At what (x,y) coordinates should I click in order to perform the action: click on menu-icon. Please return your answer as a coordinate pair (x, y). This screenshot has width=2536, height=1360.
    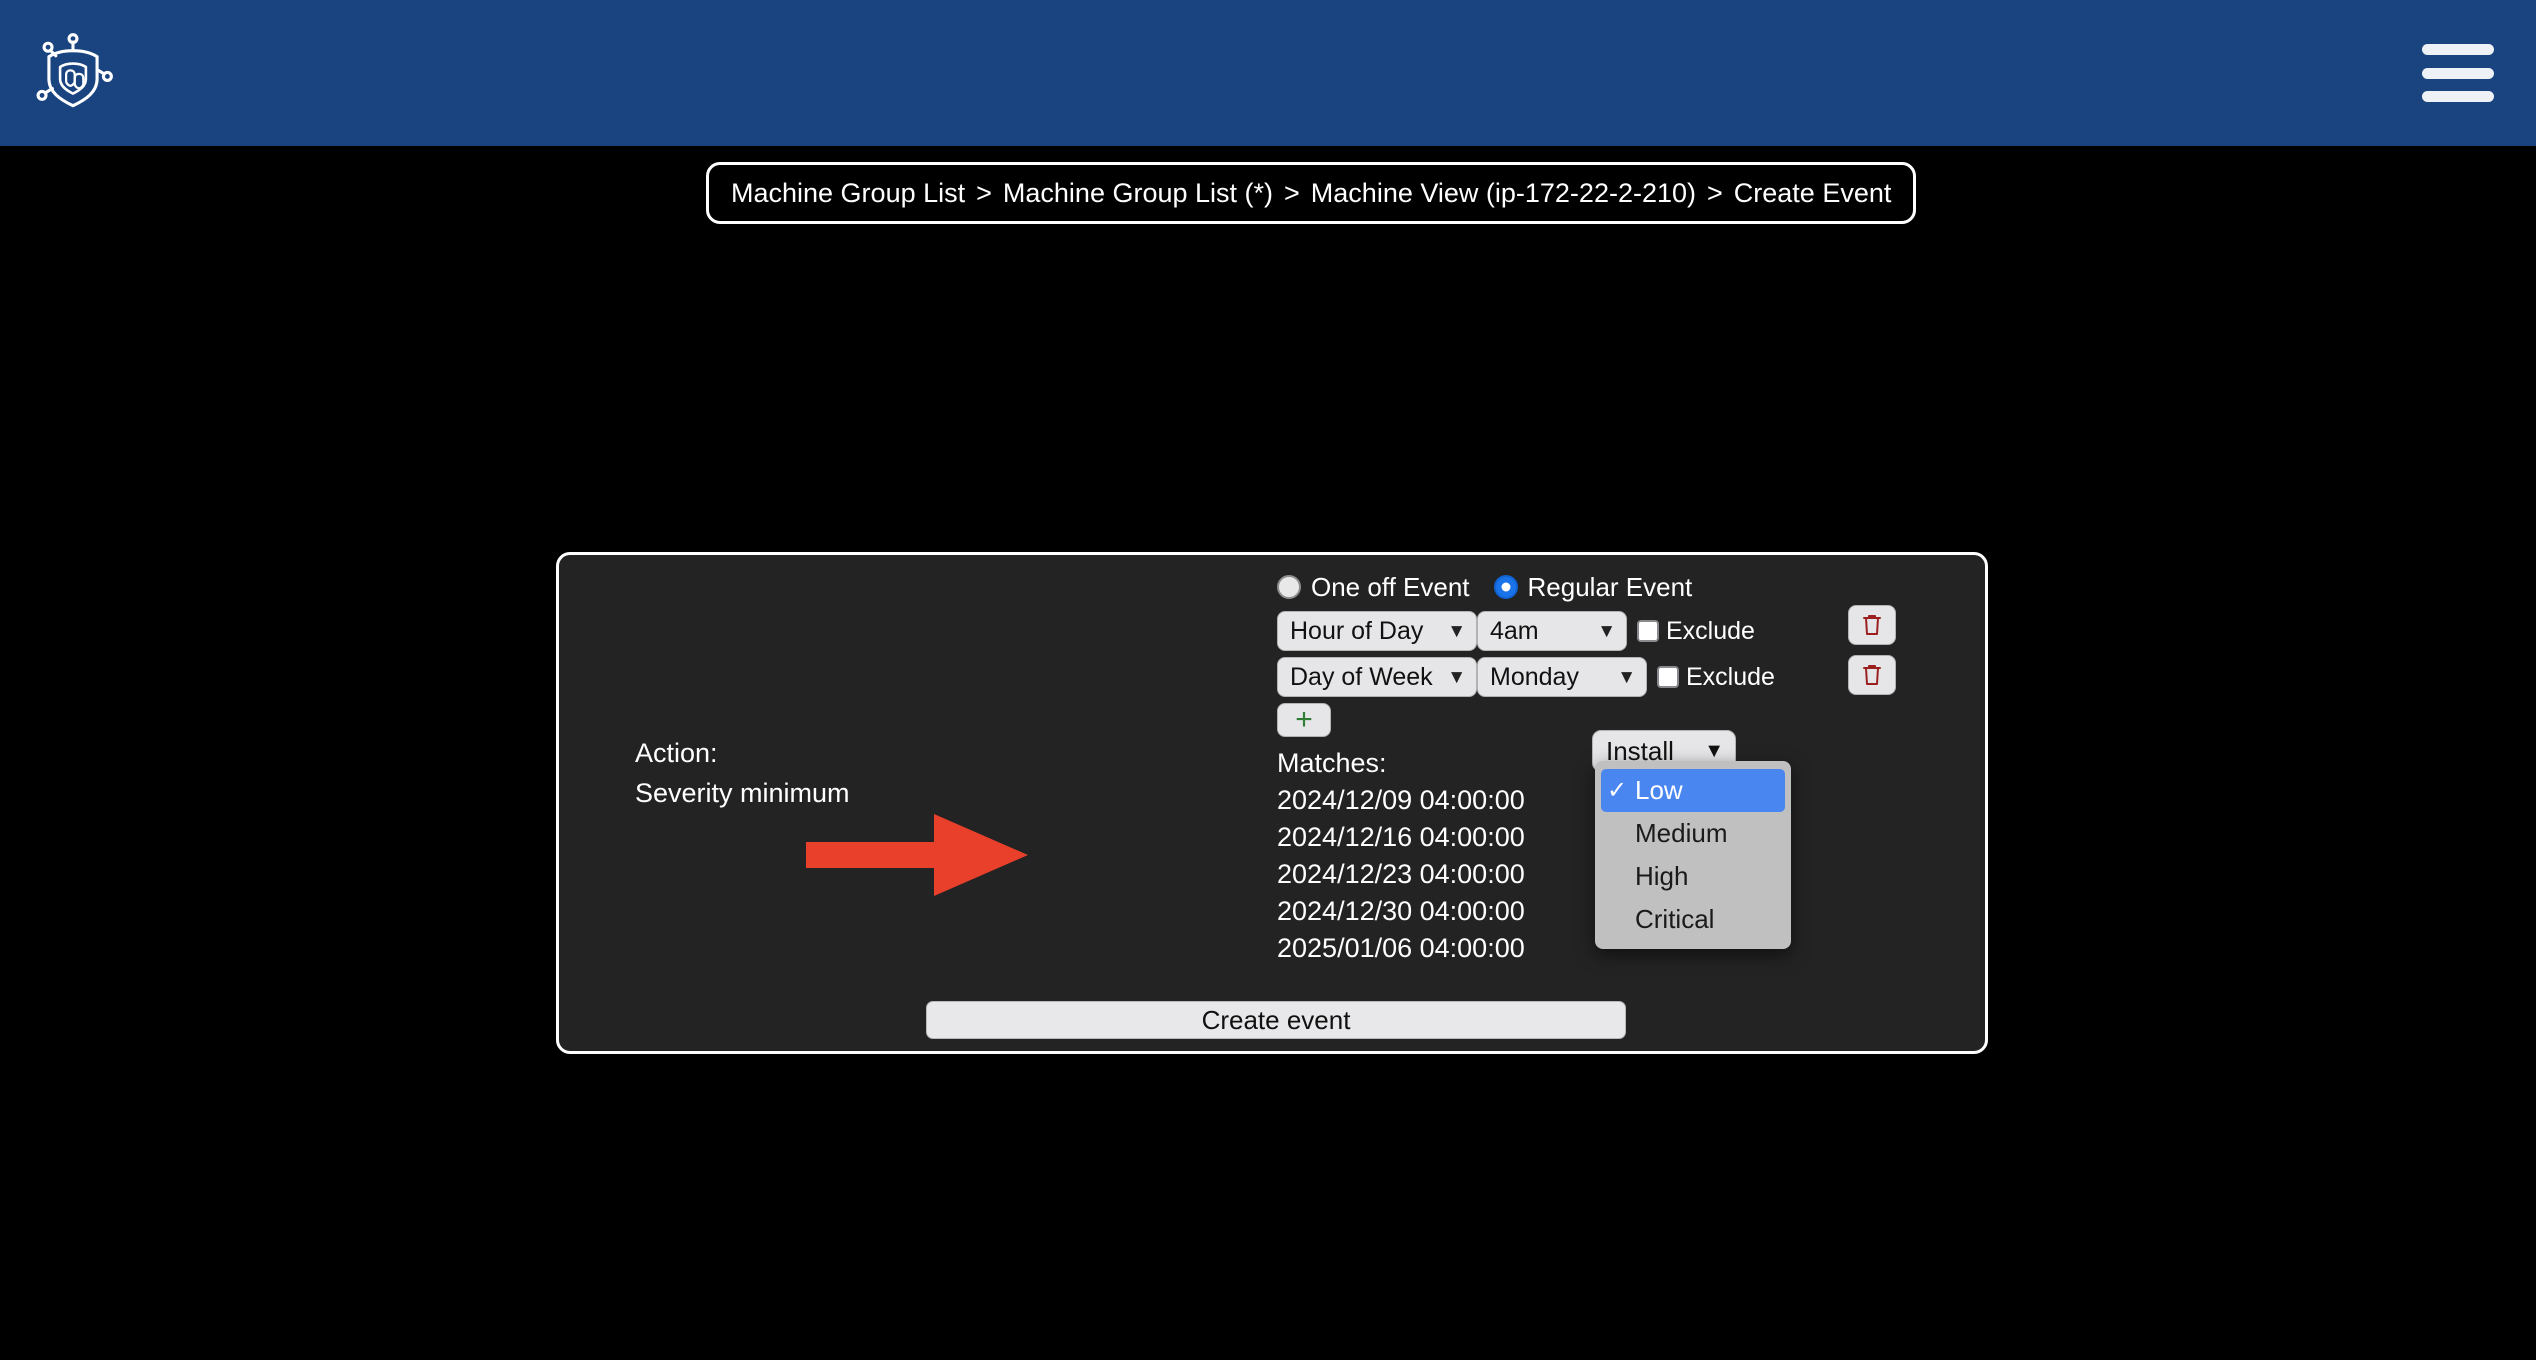
    Looking at the image, I should click on (2458, 73).